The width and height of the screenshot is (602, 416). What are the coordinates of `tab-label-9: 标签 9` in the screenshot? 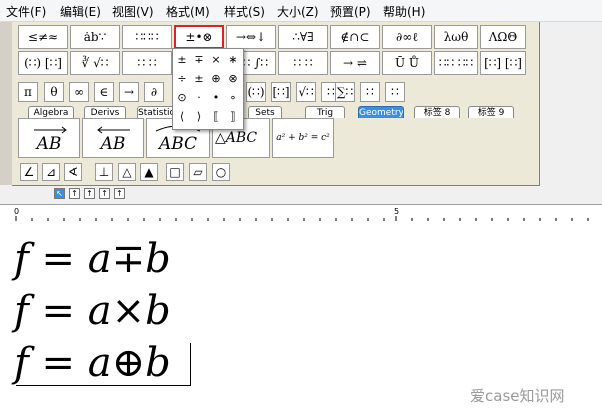 It's located at (491, 112).